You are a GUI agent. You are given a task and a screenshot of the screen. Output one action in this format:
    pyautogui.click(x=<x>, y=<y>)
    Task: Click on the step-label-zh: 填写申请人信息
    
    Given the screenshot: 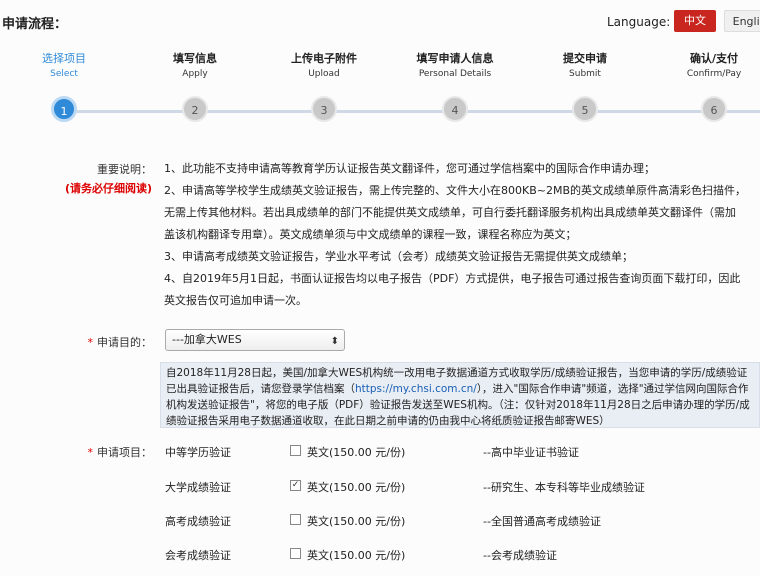 What is the action you would take?
    pyautogui.click(x=455, y=58)
    